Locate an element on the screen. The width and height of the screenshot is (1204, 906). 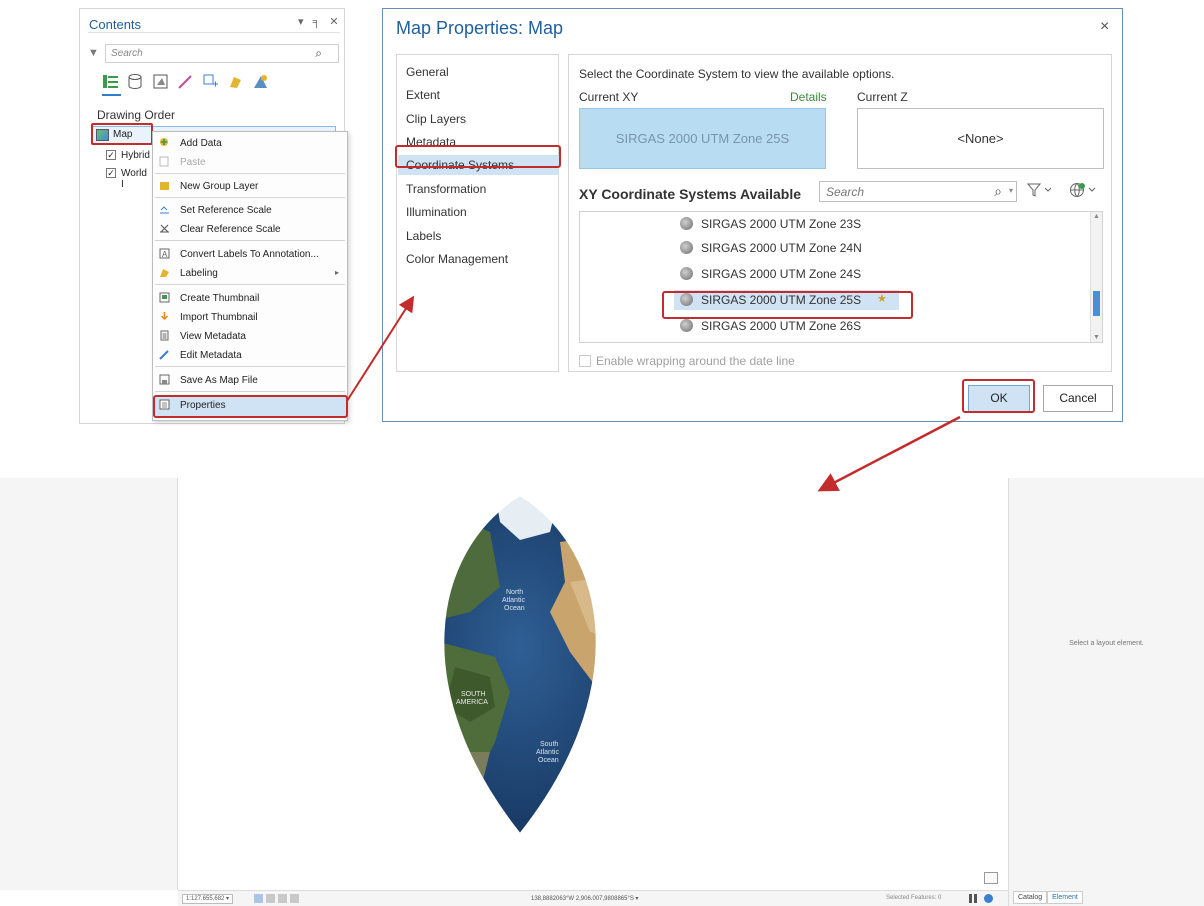
menu-item-label: Paste is located at coordinates (193, 162).